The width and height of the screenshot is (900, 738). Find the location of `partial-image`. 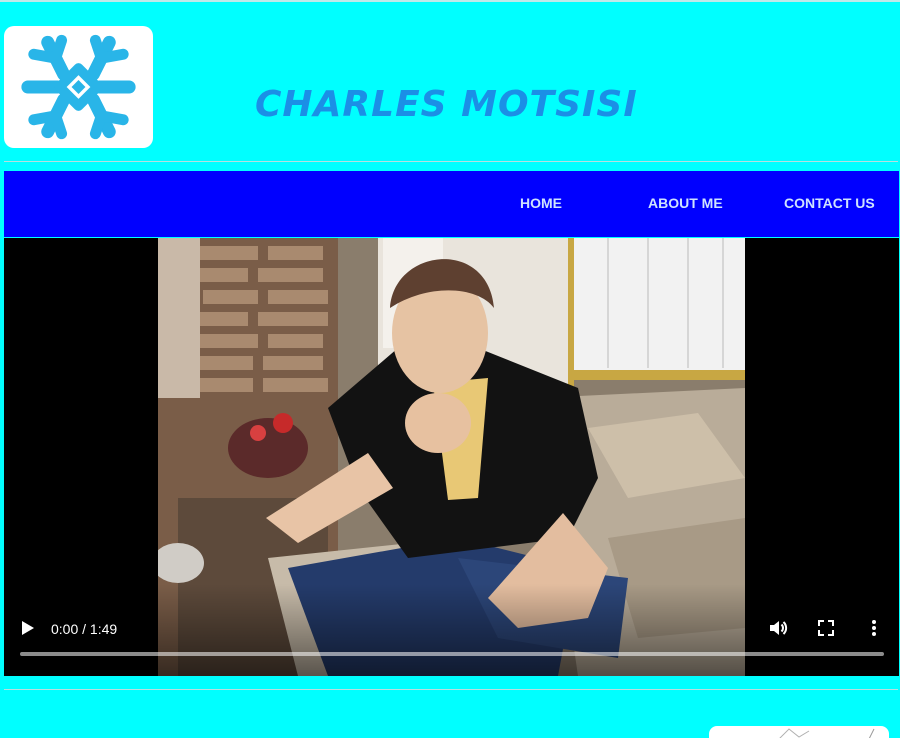

partial-image is located at coordinates (799, 732).